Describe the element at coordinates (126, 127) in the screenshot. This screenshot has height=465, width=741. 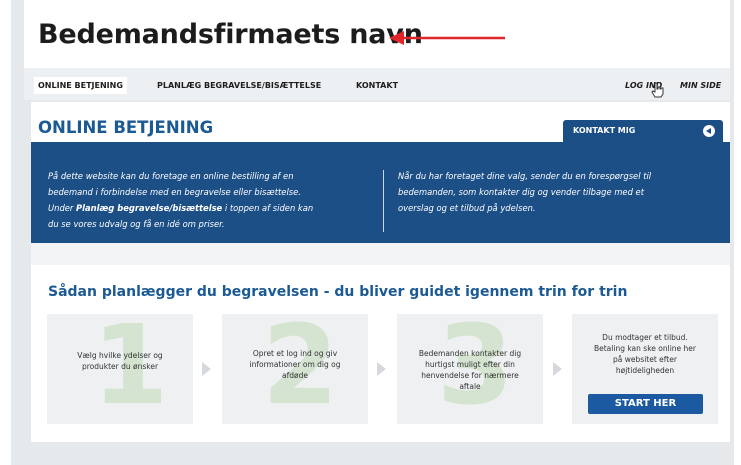
I see `page-title: ONLINE BETJENING` at that location.